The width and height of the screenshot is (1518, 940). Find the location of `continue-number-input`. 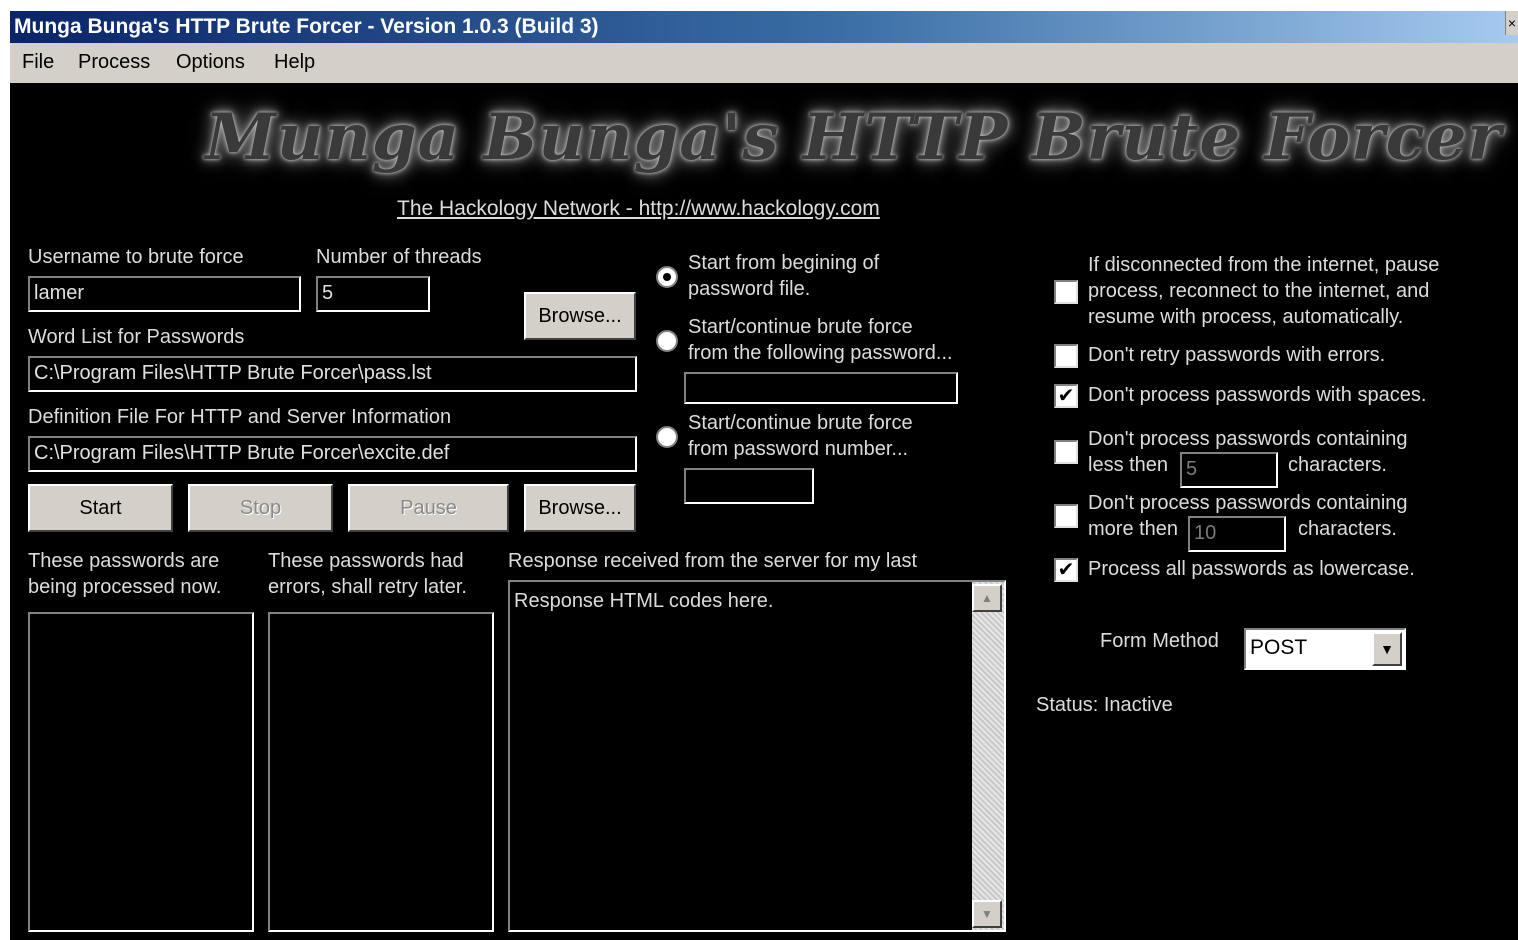

continue-number-input is located at coordinates (749, 486).